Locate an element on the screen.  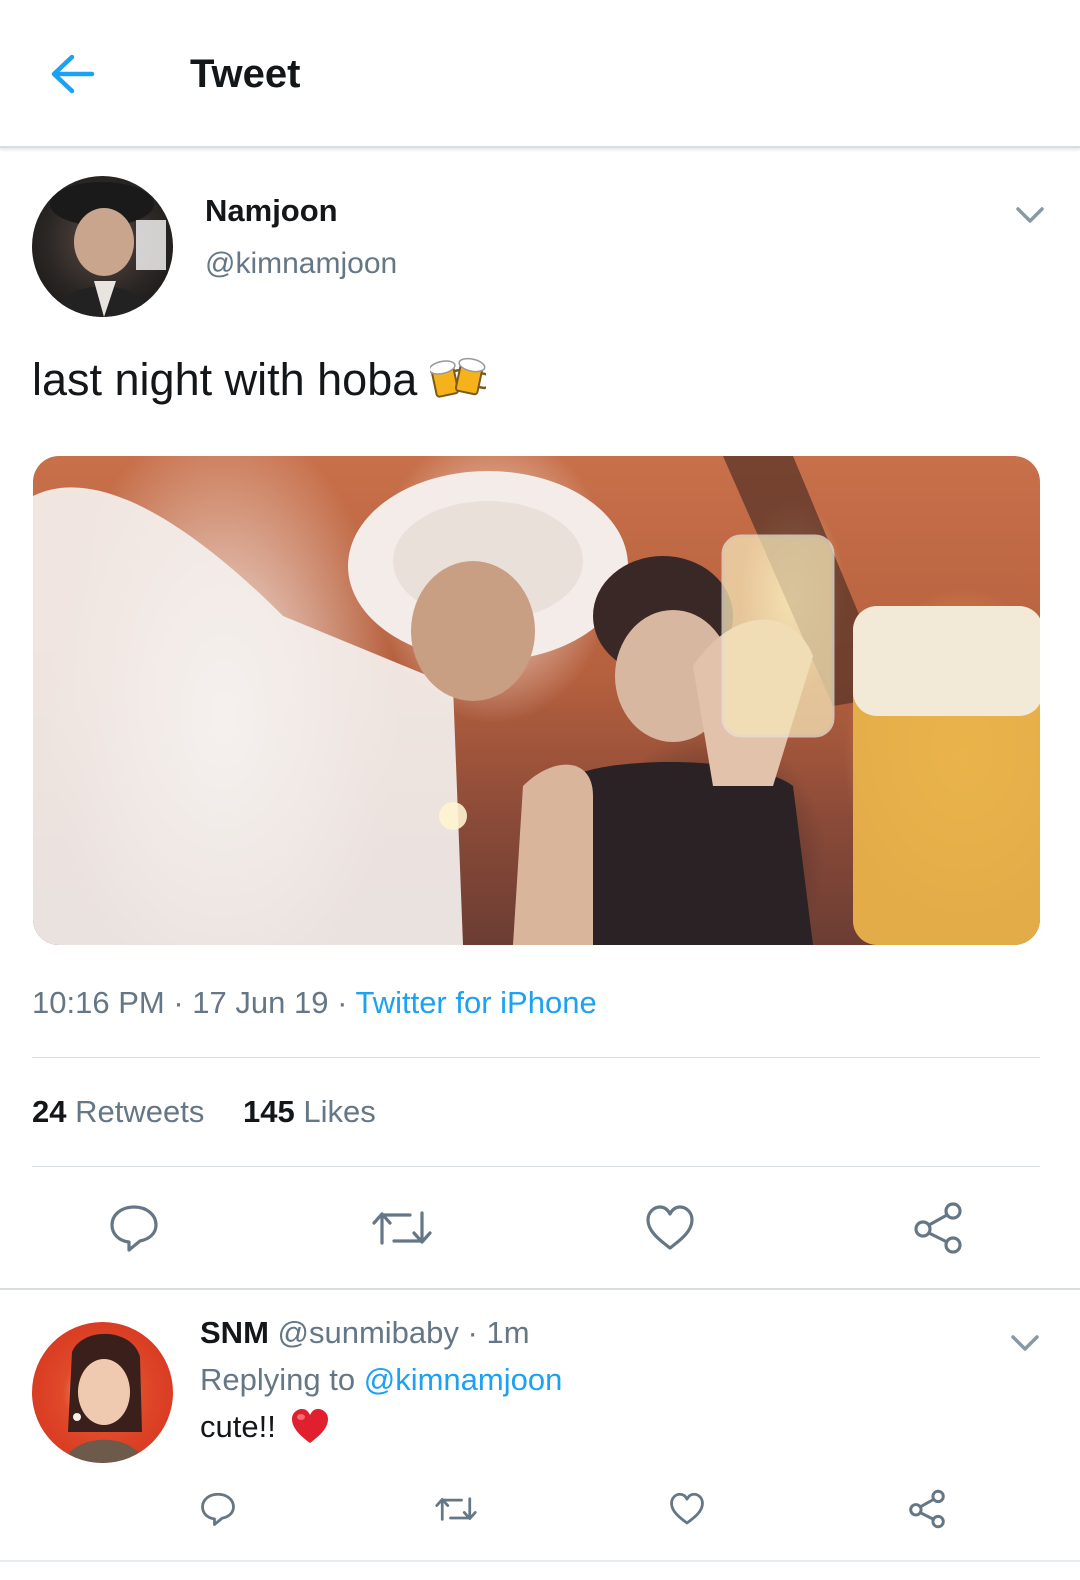
replying-to-line: Replying to @kimnamjoon is located at coordinates (381, 1380).